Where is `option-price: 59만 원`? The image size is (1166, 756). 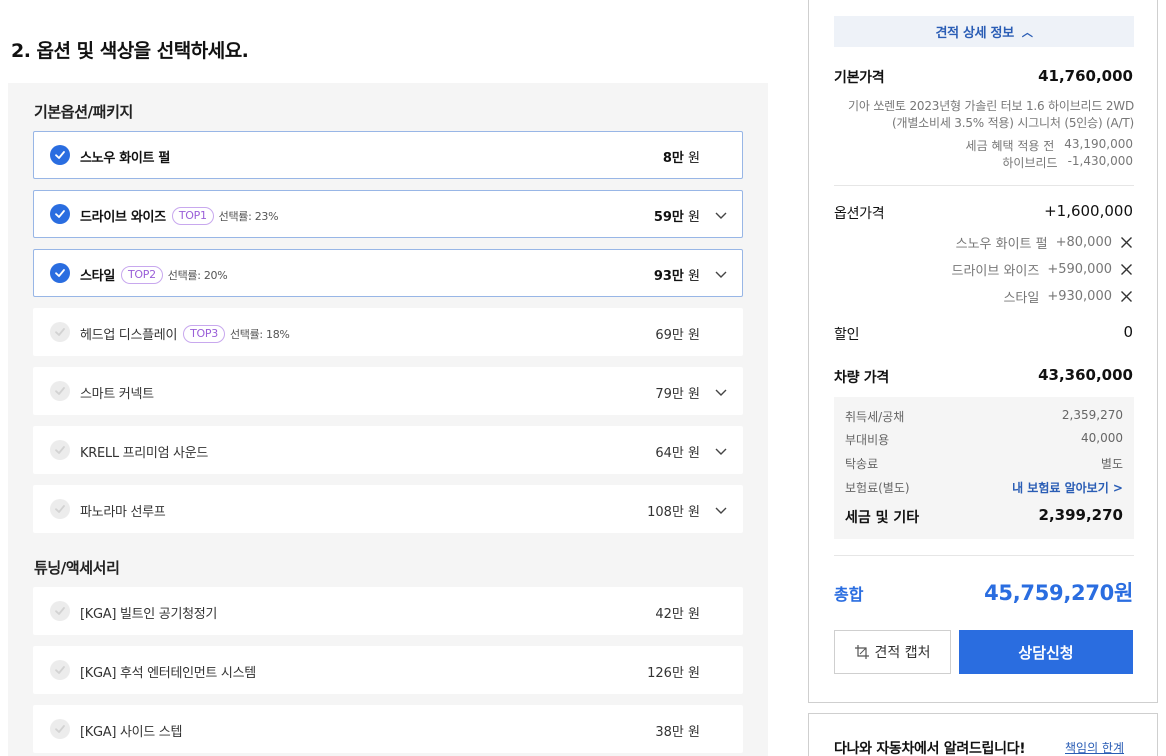
option-price: 59만 원 is located at coordinates (677, 215).